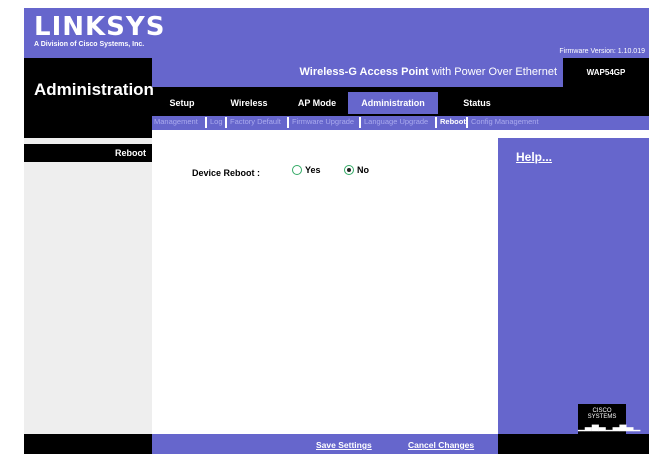  What do you see at coordinates (606, 72) in the screenshot?
I see `model-number: WAP54GP` at bounding box center [606, 72].